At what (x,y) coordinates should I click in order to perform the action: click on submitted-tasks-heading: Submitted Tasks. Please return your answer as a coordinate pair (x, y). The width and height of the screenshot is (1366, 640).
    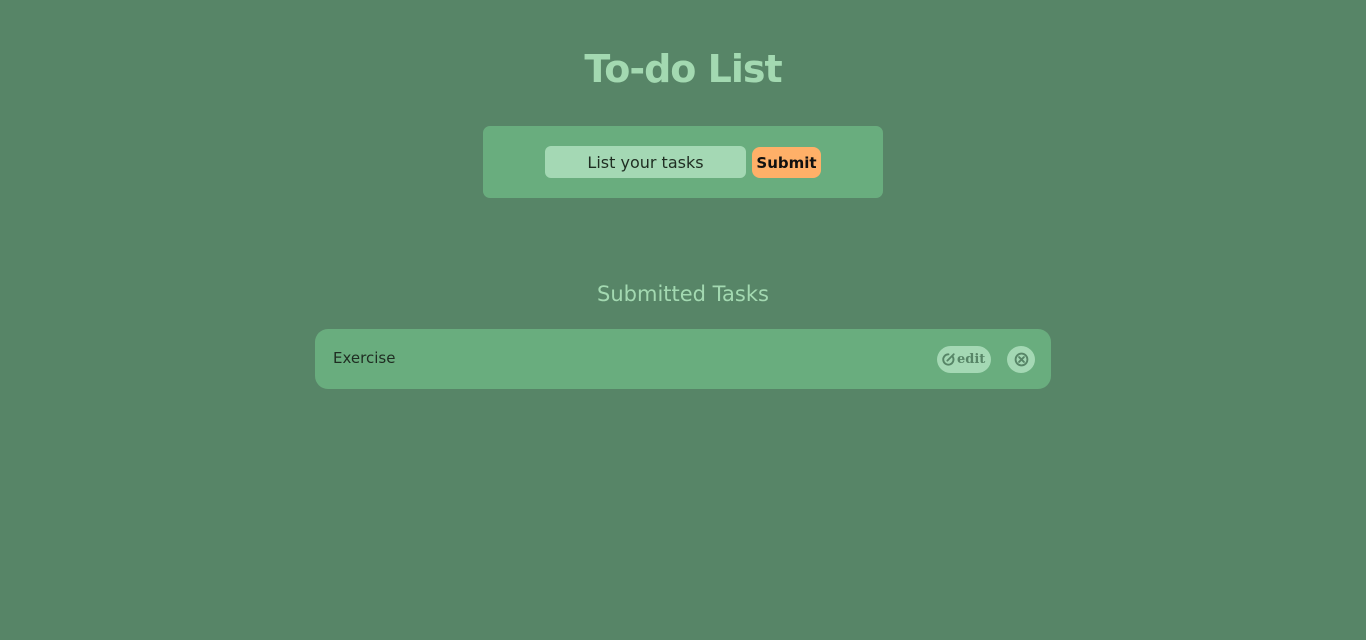
    Looking at the image, I should click on (683, 294).